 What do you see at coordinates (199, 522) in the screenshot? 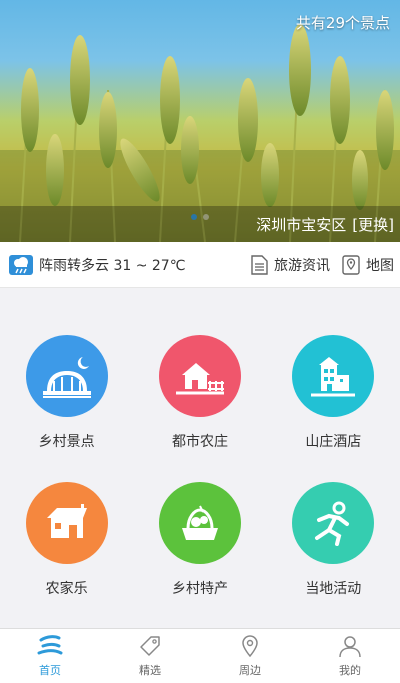
I see `basket-icon` at bounding box center [199, 522].